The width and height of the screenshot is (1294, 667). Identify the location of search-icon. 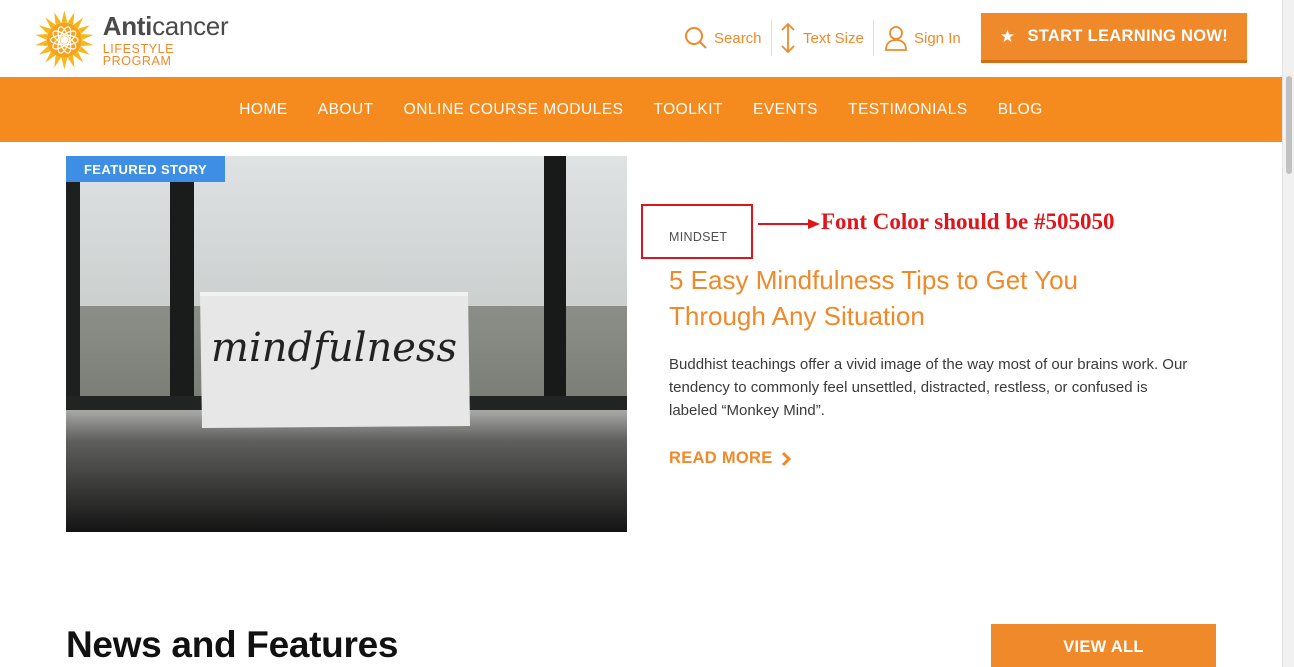
(696, 38).